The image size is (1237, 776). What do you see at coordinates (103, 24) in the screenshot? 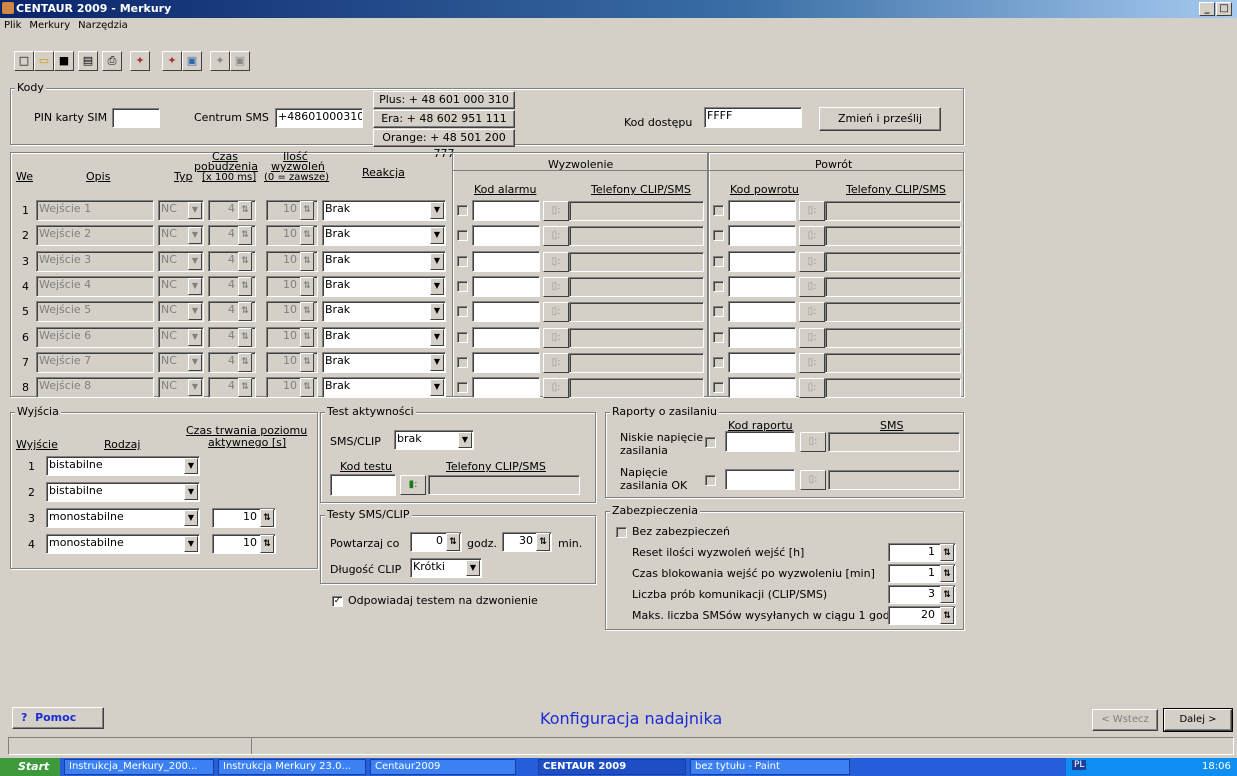
I see `menu-narzedzia: Narzędzia` at bounding box center [103, 24].